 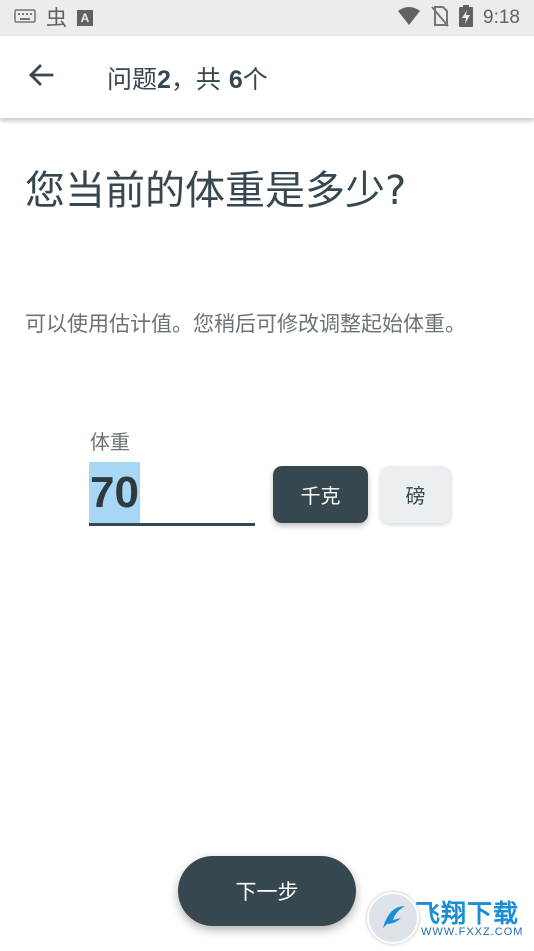 What do you see at coordinates (320, 494) in the screenshot?
I see `unit-kg-button: 千克` at bounding box center [320, 494].